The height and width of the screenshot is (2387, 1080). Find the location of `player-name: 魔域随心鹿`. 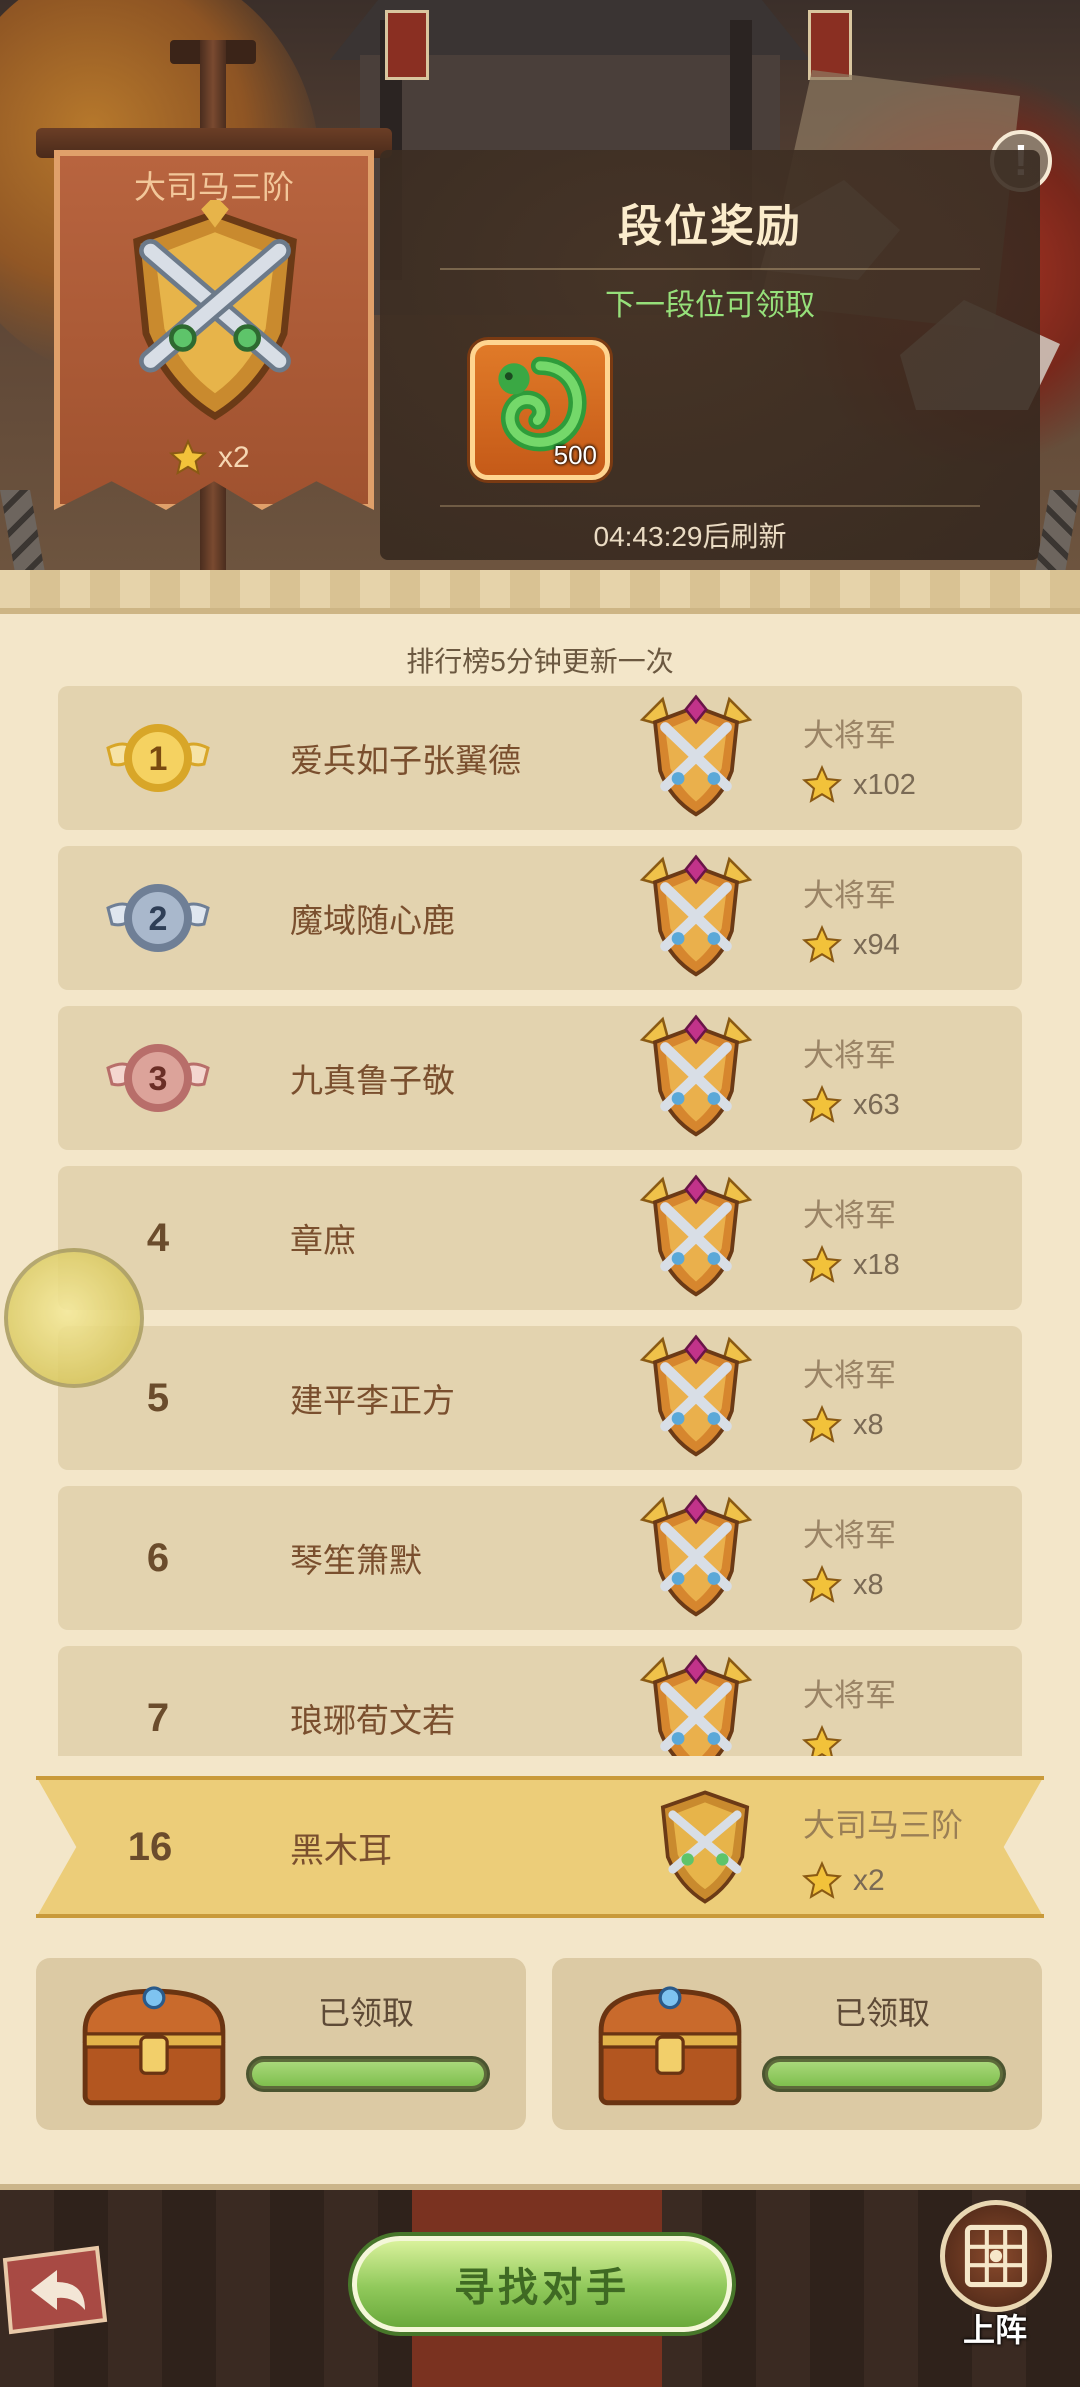

player-name: 魔域随心鹿 is located at coordinates (372, 920).